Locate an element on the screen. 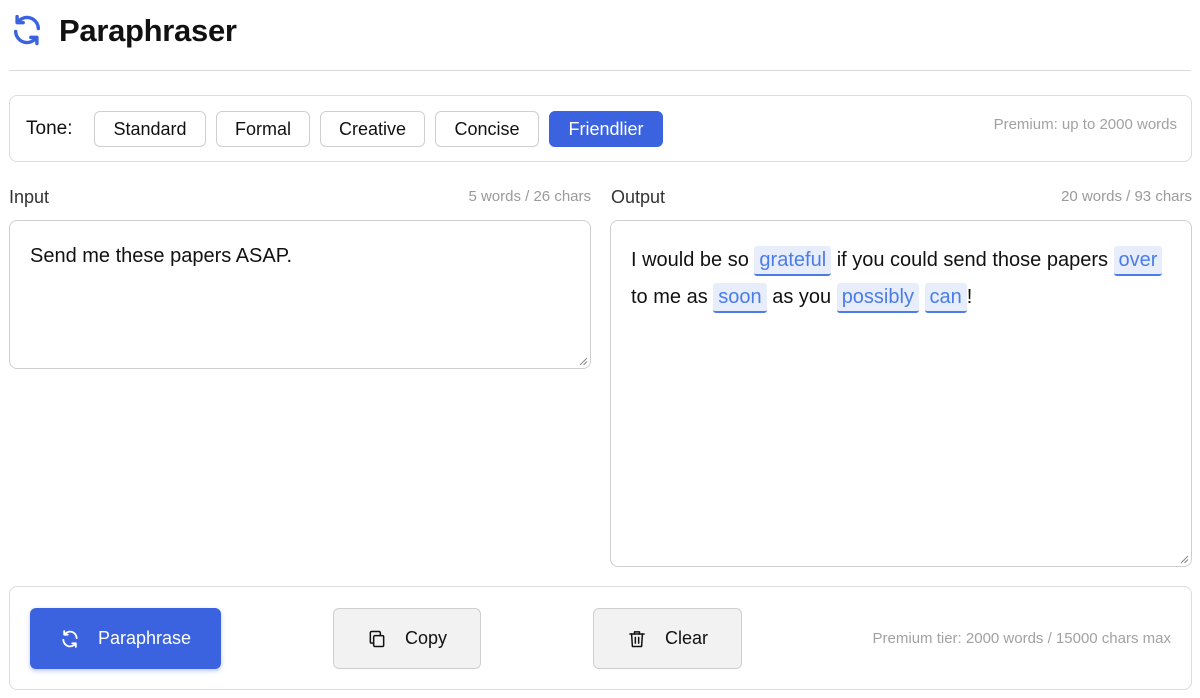  output-segment: ! is located at coordinates (969, 297).